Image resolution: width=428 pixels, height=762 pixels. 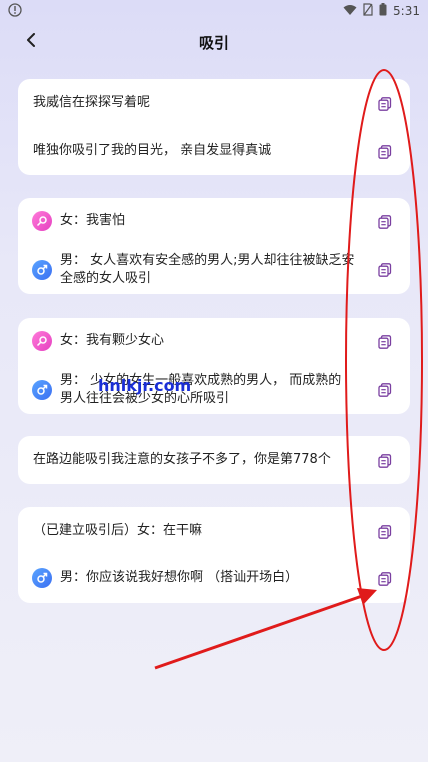 I want to click on phrase-card: 我威信在探探写着呢 唯独你吸引了我的目光， 亲自发显得真诚, so click(x=214, y=127).